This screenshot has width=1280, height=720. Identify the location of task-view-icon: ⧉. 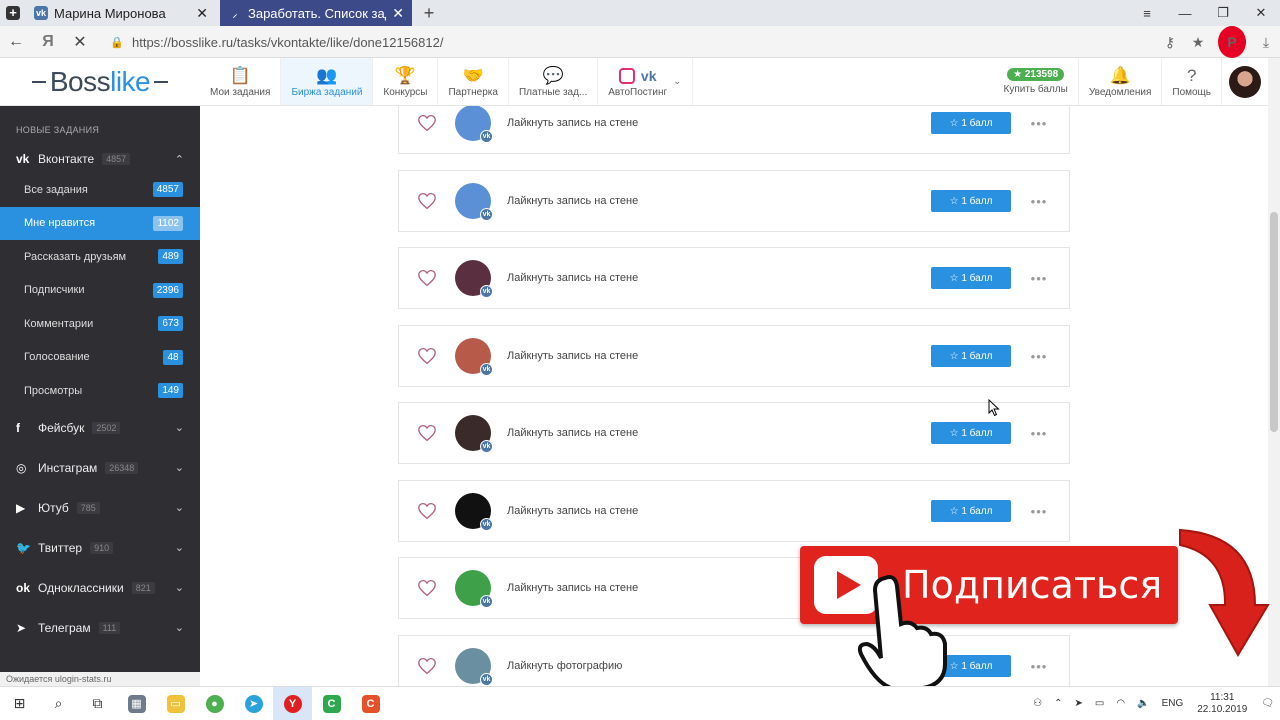
(97, 703).